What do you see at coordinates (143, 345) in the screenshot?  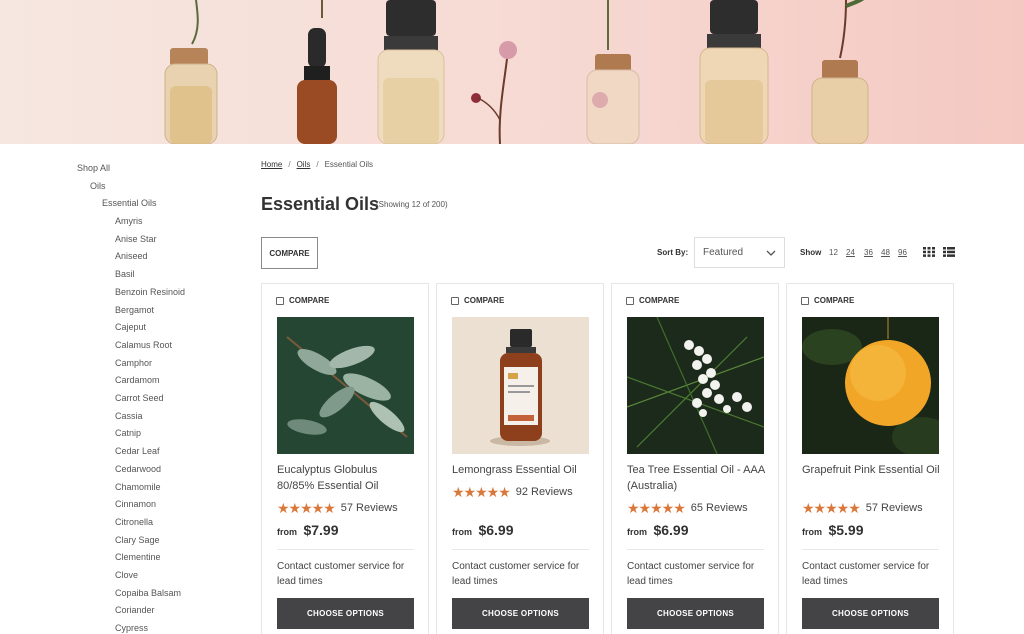 I see `sidebar-item-calamus-root: Calamus Root` at bounding box center [143, 345].